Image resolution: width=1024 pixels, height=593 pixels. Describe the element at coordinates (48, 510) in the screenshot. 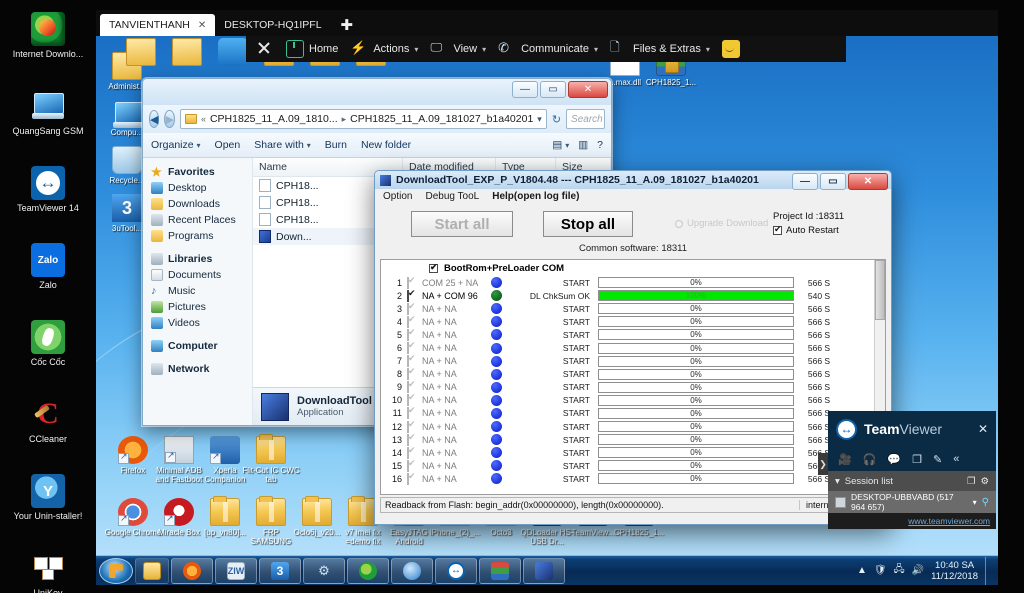

I see `desktop-icon-your-uninstaller: Your Unin-staller!` at that location.